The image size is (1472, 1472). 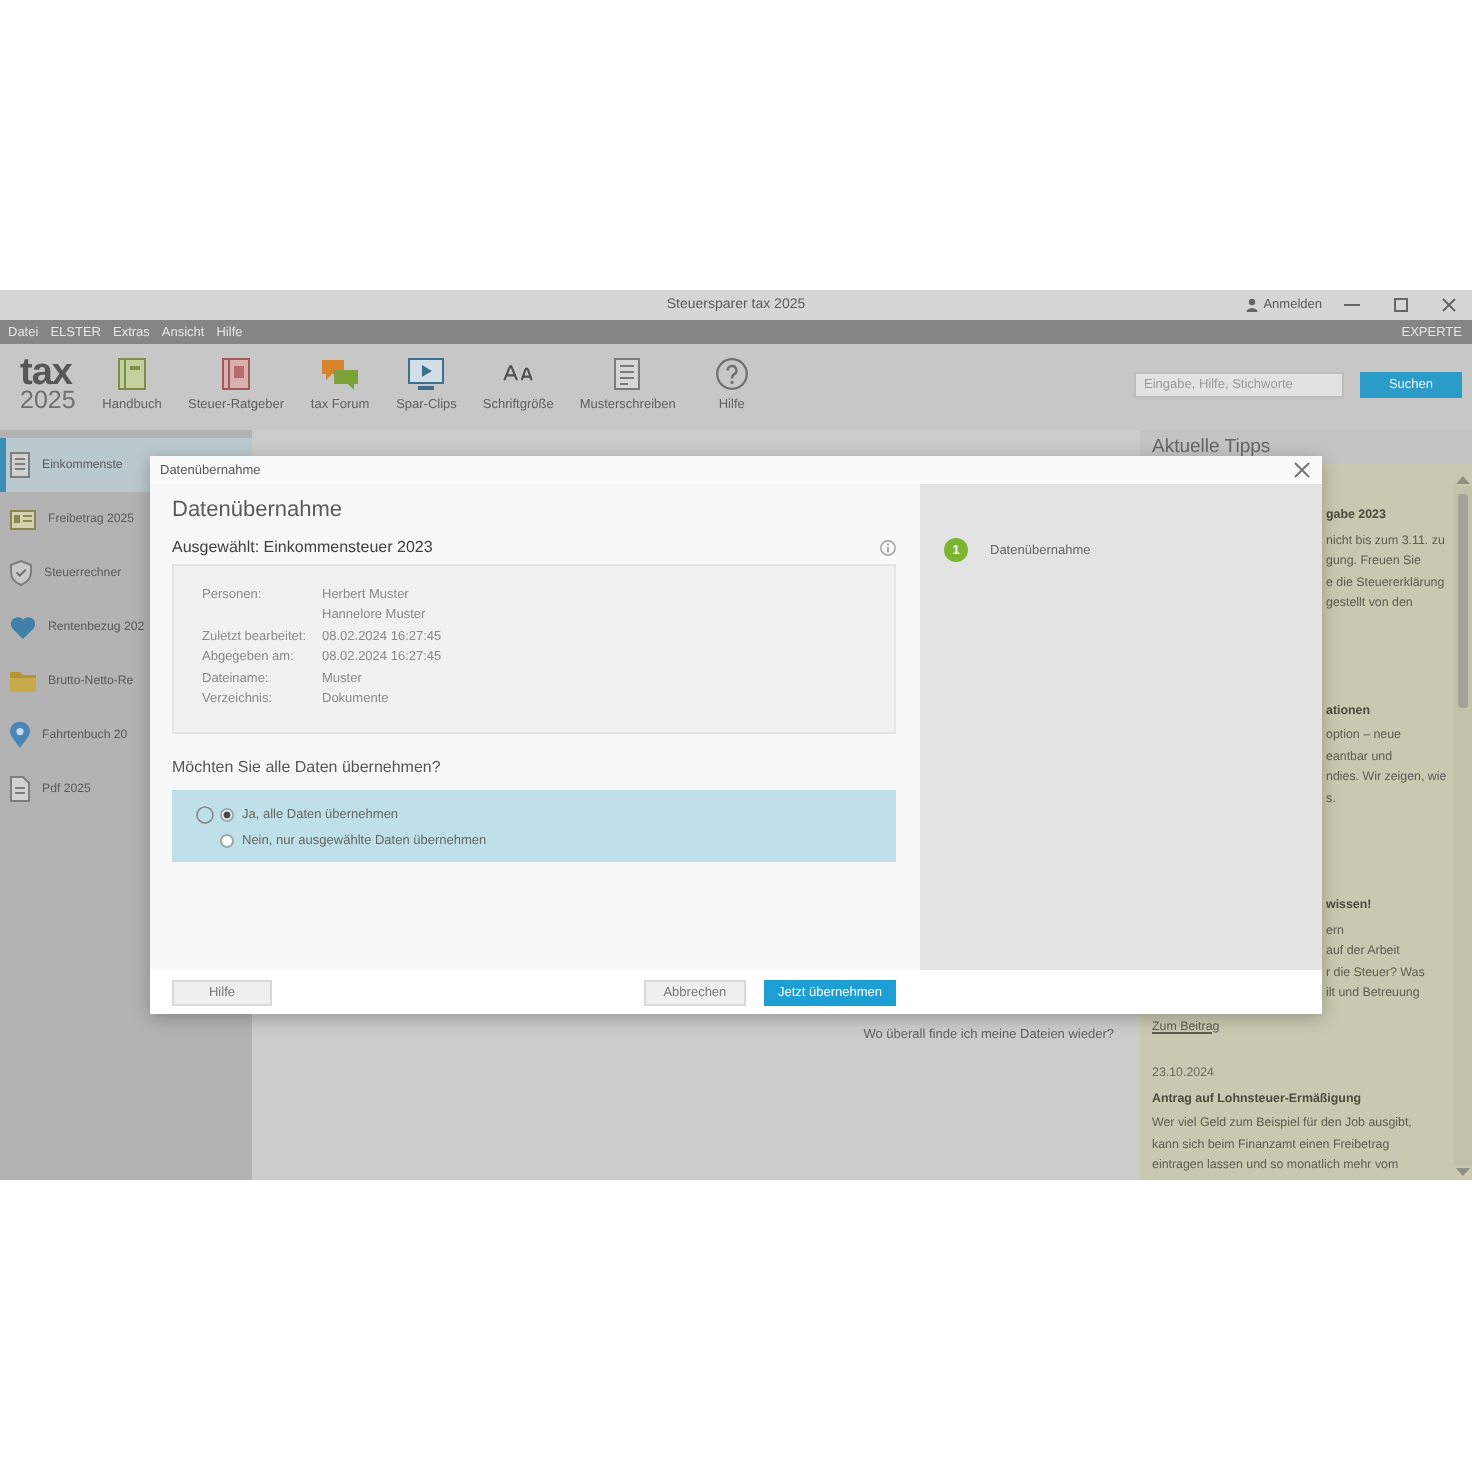 What do you see at coordinates (888, 547) in the screenshot?
I see `info-icon` at bounding box center [888, 547].